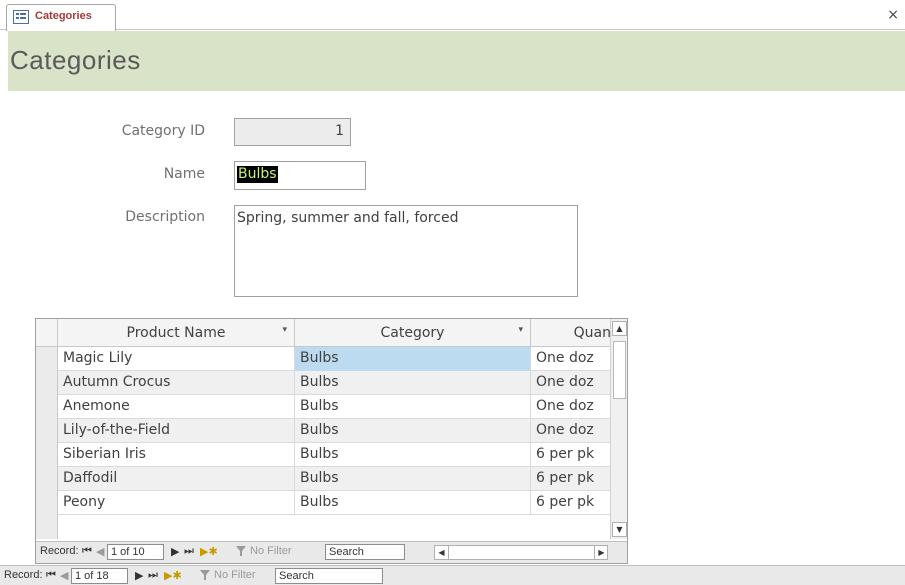 This screenshot has height=585, width=905. What do you see at coordinates (75, 60) in the screenshot?
I see `page-title: Categories` at bounding box center [75, 60].